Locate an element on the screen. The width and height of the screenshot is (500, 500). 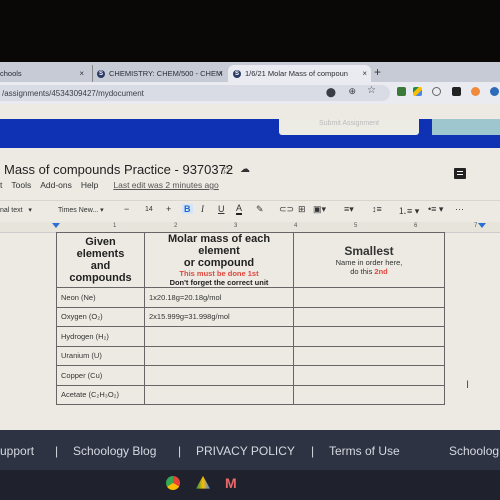
more-options-button: ··· is located at coordinates (459, 209).